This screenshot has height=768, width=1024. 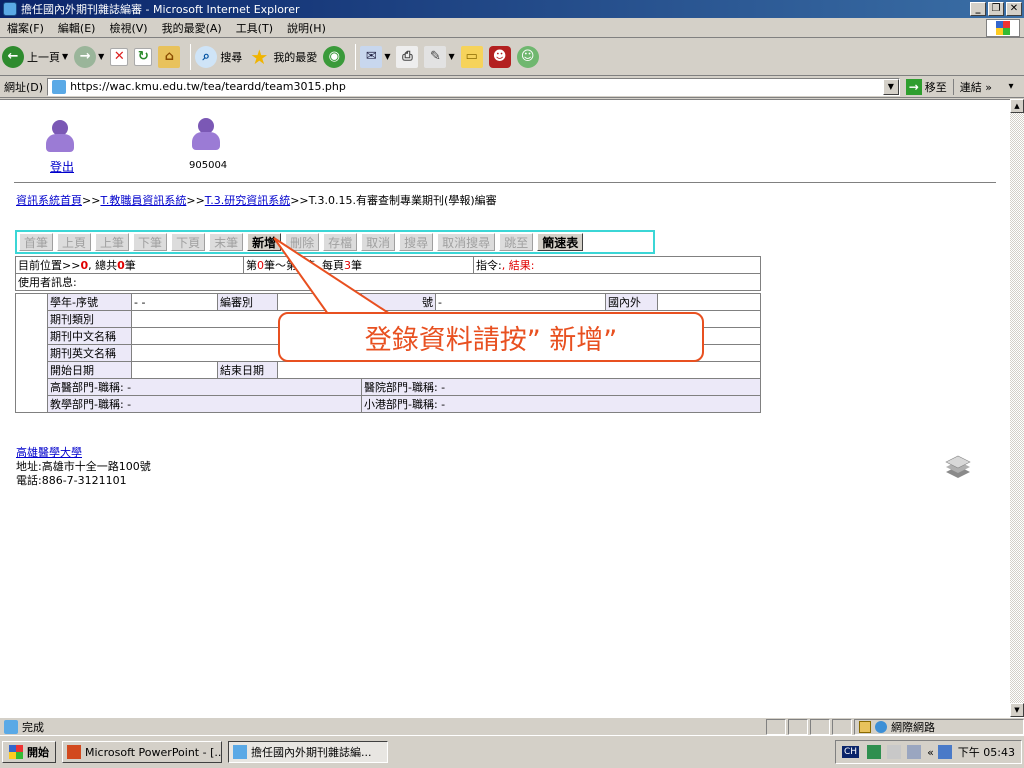 I want to click on back-dropdown-icon: ▼, so click(x=65, y=56).